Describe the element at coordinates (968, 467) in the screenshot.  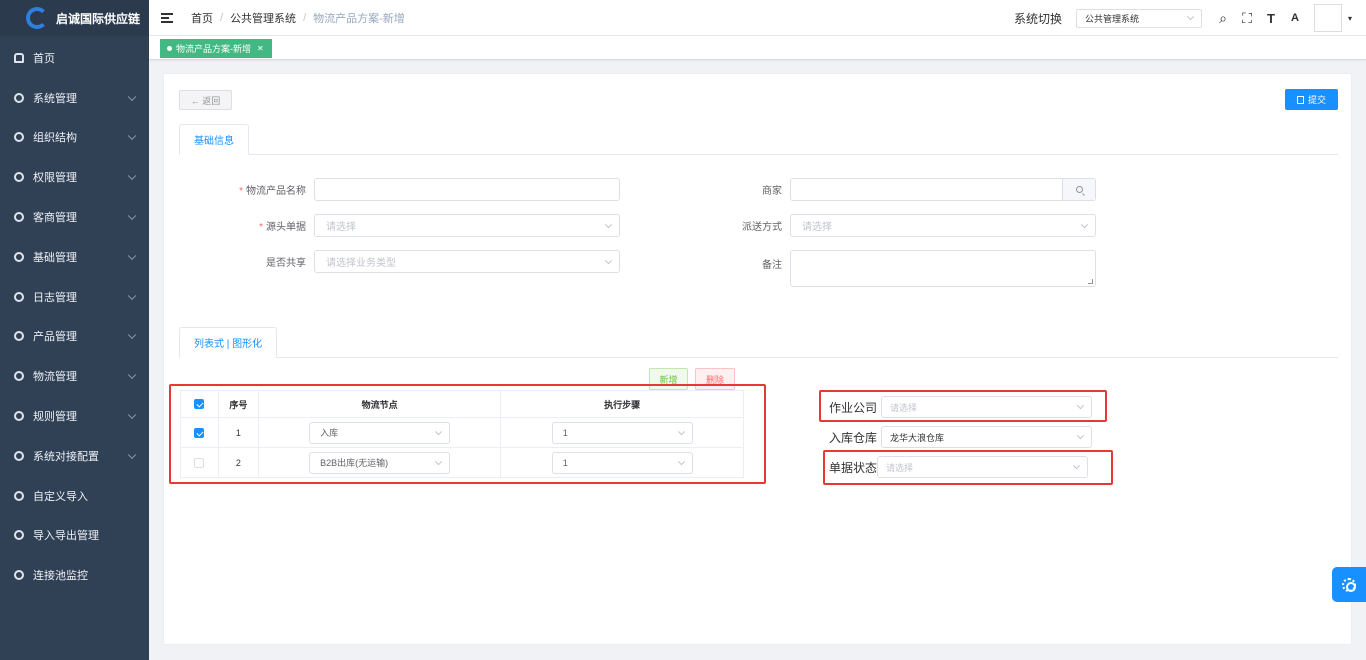
I see `status-highlight-box` at that location.